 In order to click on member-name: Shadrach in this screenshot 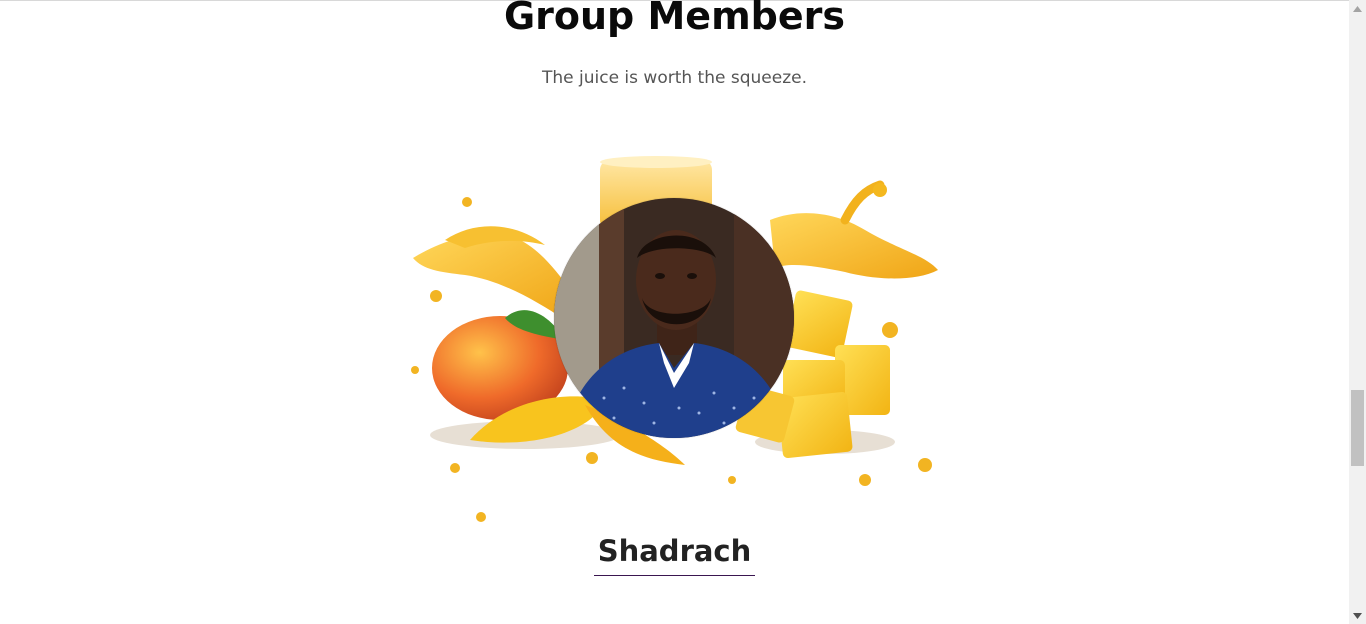, I will do `click(674, 551)`.